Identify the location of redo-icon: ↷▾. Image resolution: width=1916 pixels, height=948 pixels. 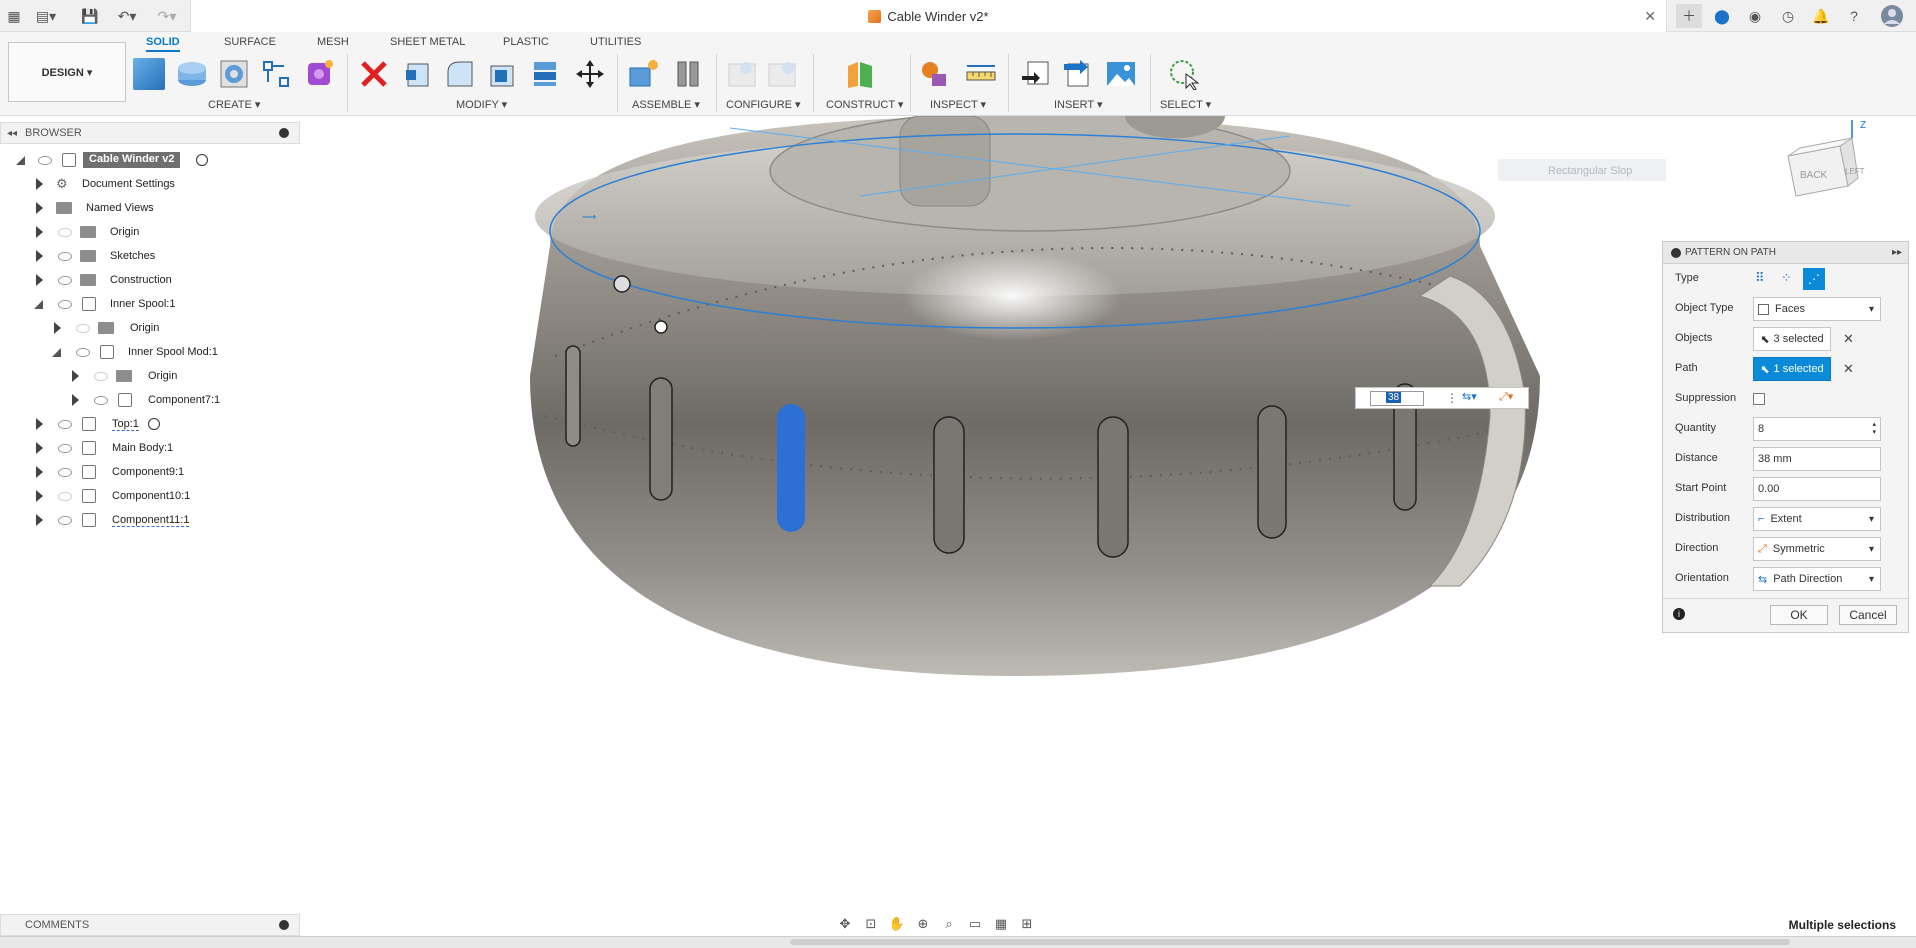
(167, 16).